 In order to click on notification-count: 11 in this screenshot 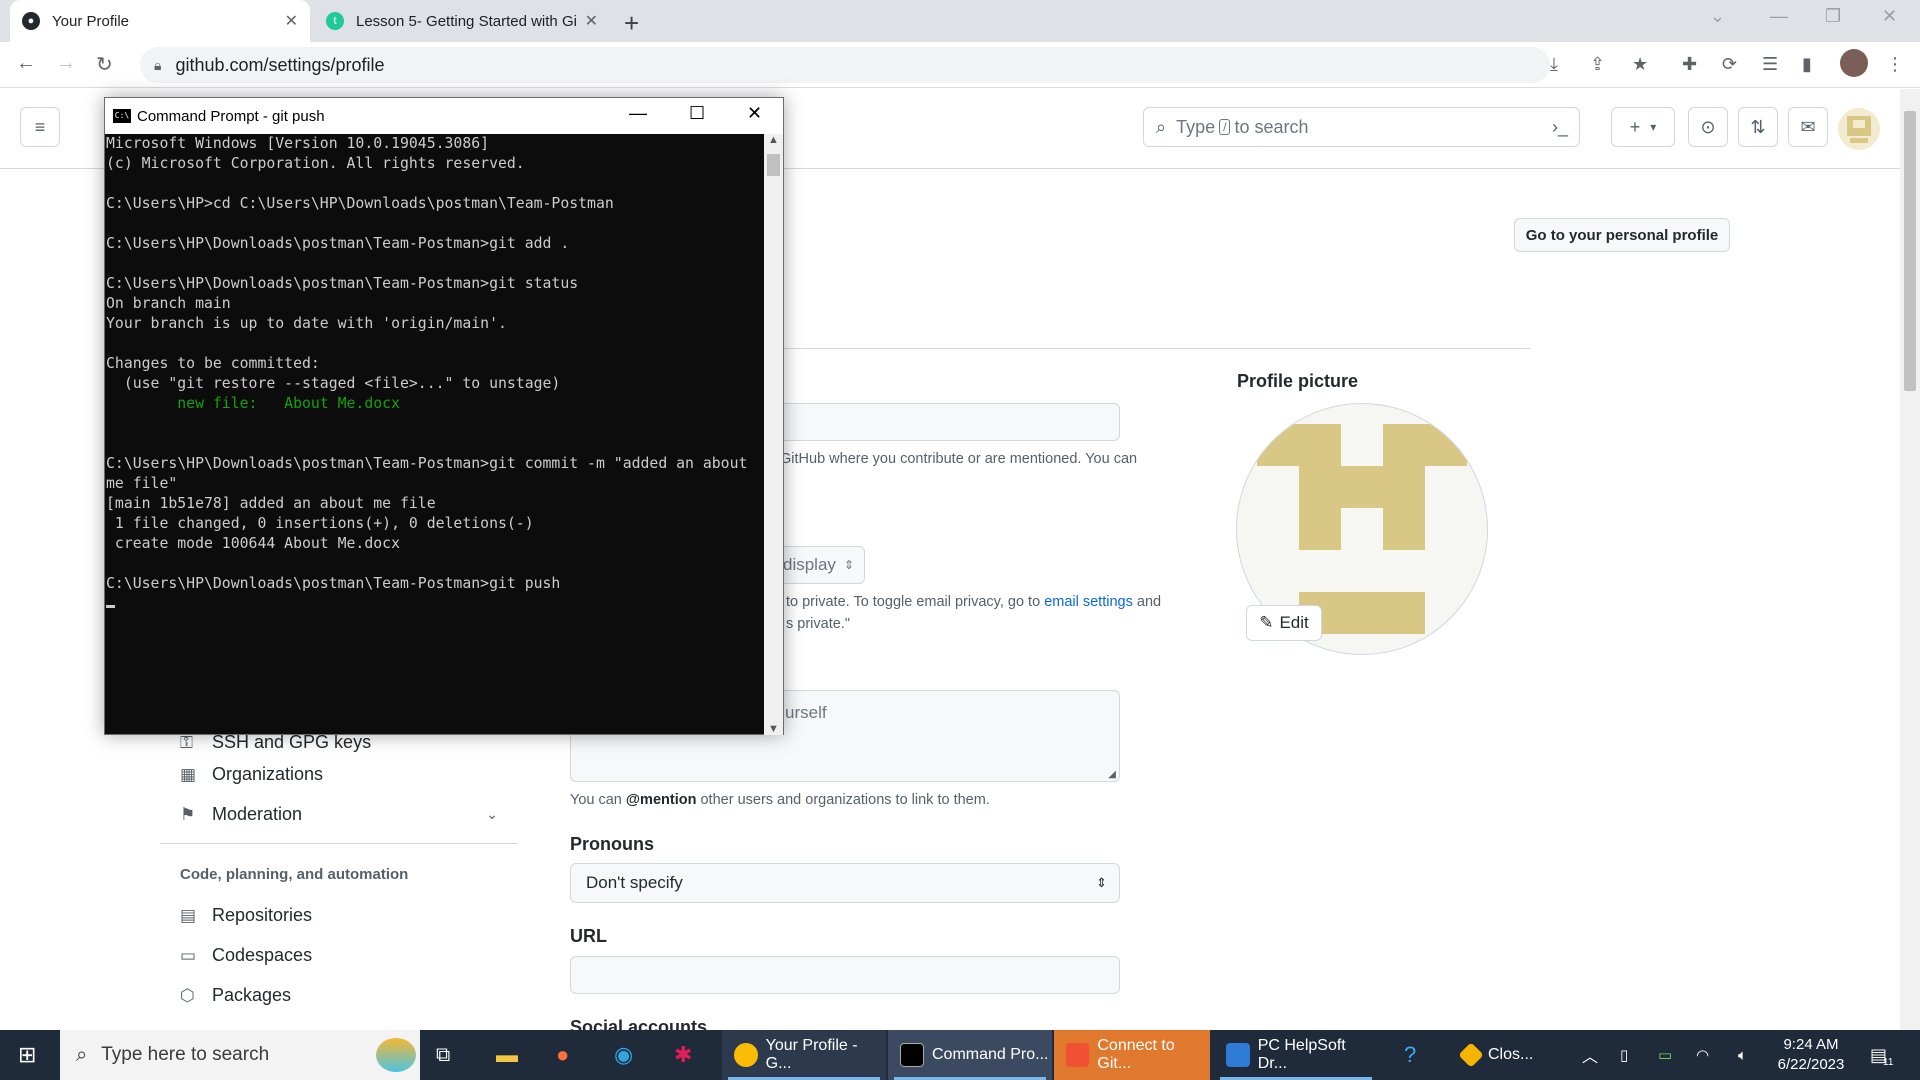, I will do `click(1888, 1062)`.